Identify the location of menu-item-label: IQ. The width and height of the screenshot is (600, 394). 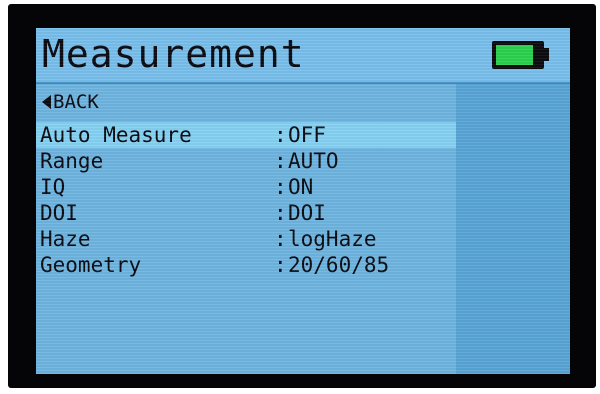
(53, 187).